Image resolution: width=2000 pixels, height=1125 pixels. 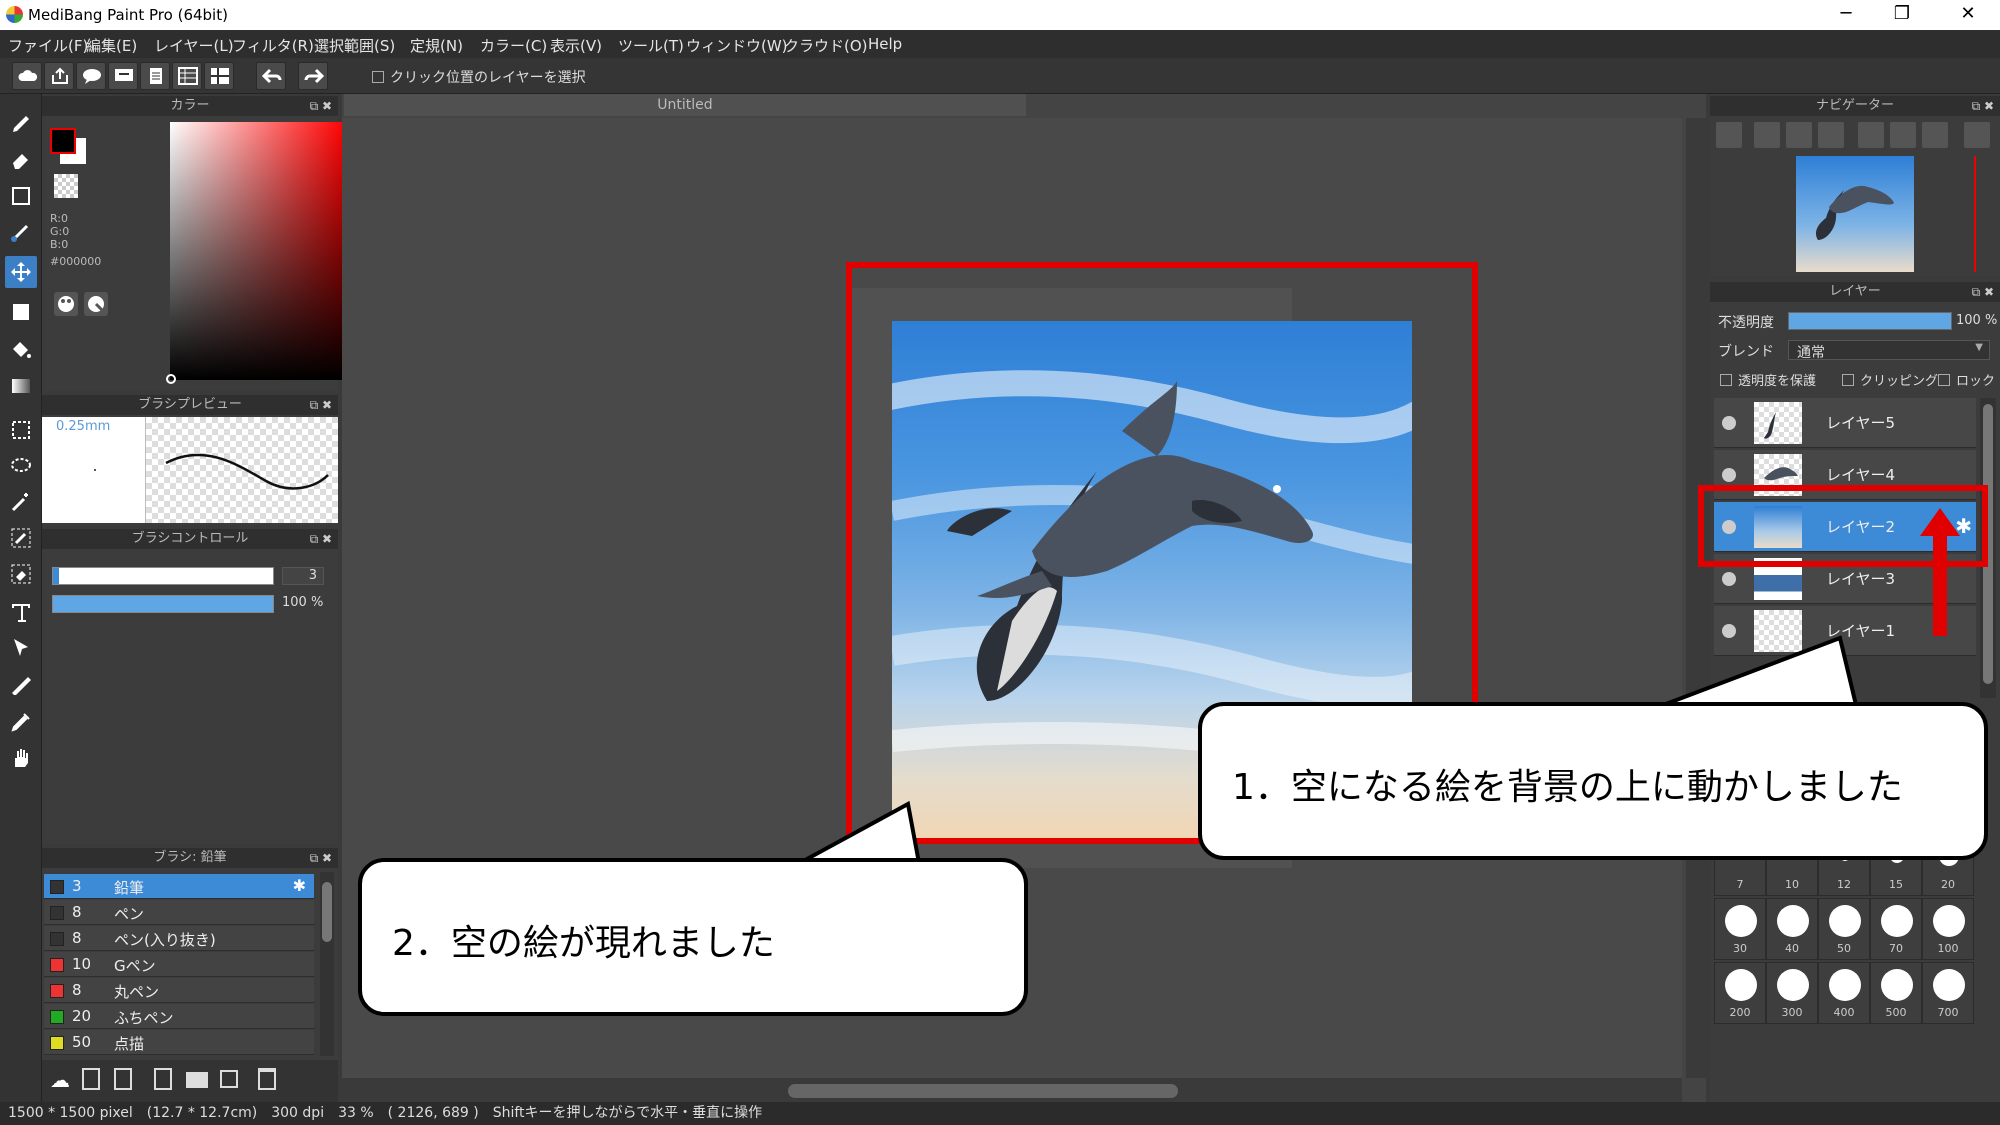 I want to click on menu-color: カラー(C), so click(x=513, y=45).